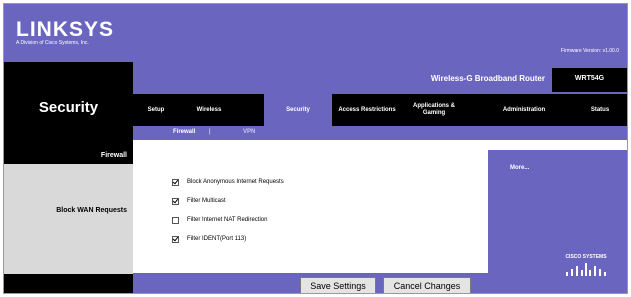 The image size is (631, 297). Describe the element at coordinates (227, 220) in the screenshot. I see `filter-nat-redirection-label: Filter Internet NAT Redirection` at that location.